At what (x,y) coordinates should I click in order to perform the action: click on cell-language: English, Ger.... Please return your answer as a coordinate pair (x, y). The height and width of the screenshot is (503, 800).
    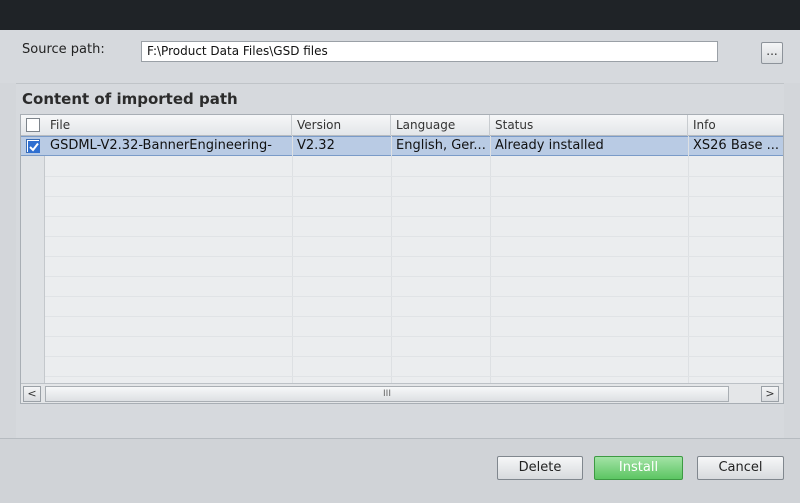
    Looking at the image, I should click on (441, 145).